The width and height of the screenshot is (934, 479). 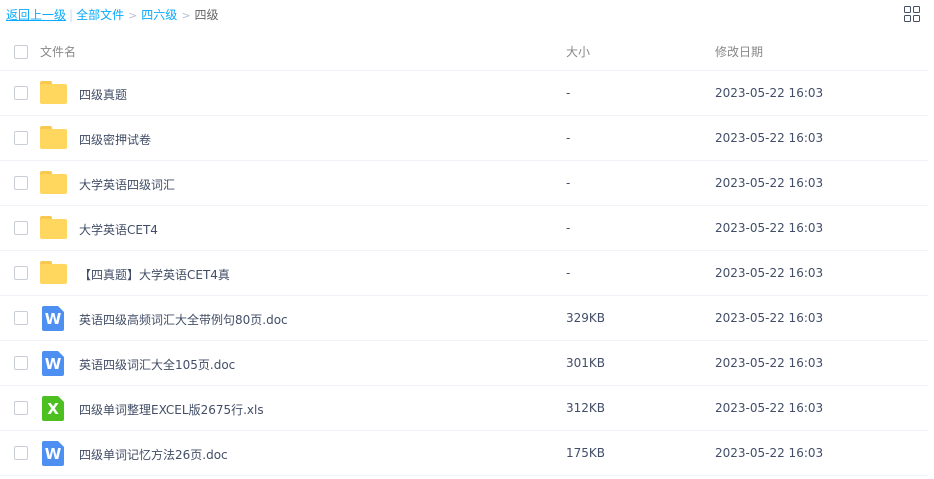 I want to click on file-name: 四级密押试卷, so click(x=115, y=139).